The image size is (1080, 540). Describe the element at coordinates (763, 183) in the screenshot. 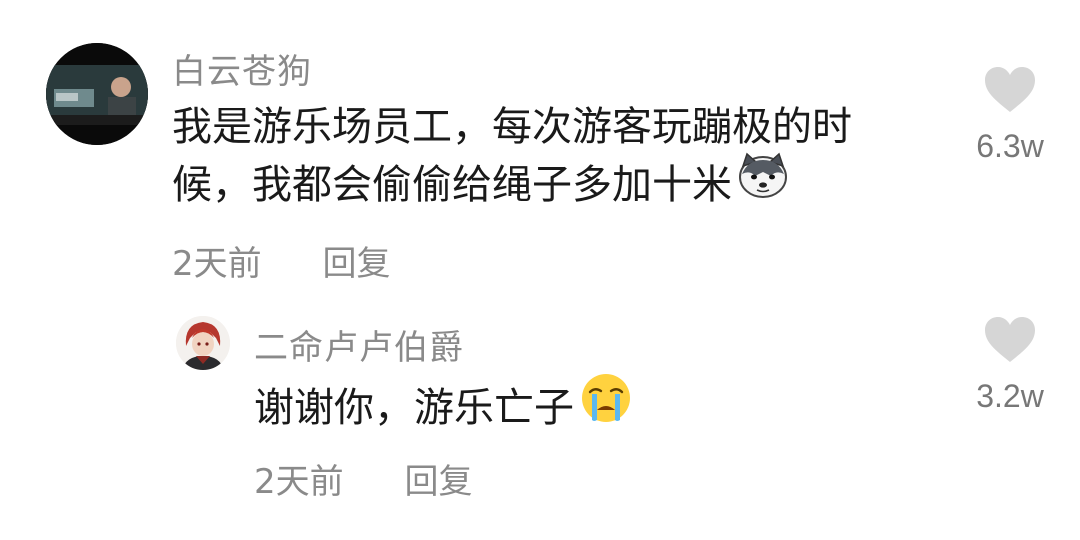

I see `husky-dog-emoji` at that location.